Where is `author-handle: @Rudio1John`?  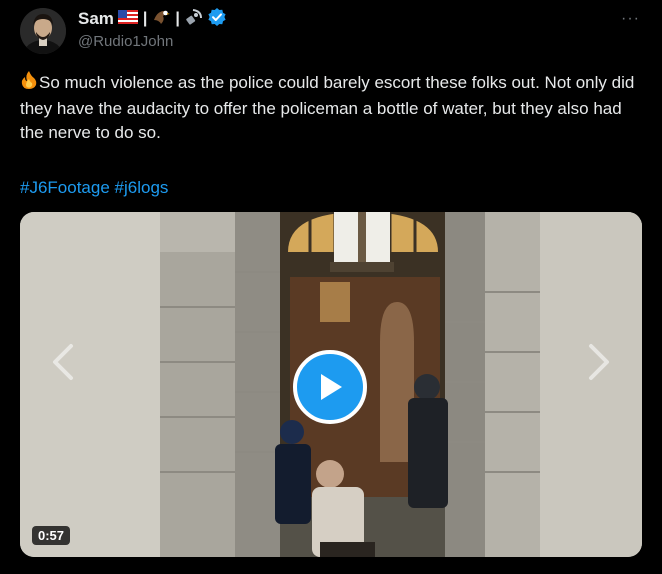
author-handle: @Rudio1John is located at coordinates (125, 41).